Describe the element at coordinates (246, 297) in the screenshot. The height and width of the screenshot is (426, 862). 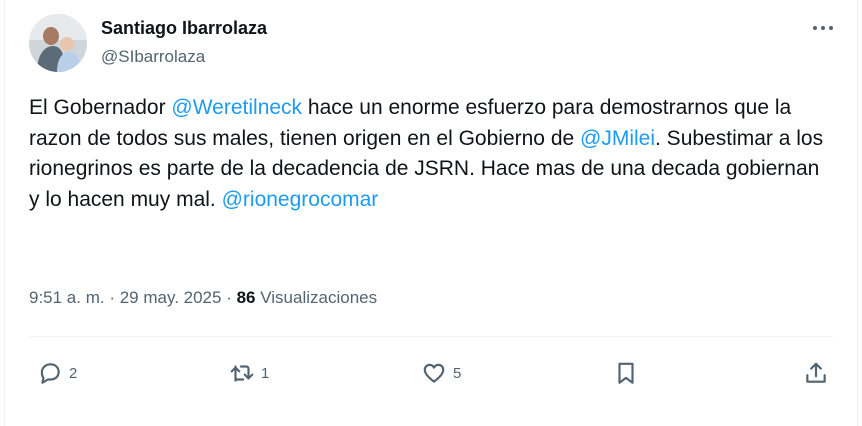
I see `views-count: 86` at that location.